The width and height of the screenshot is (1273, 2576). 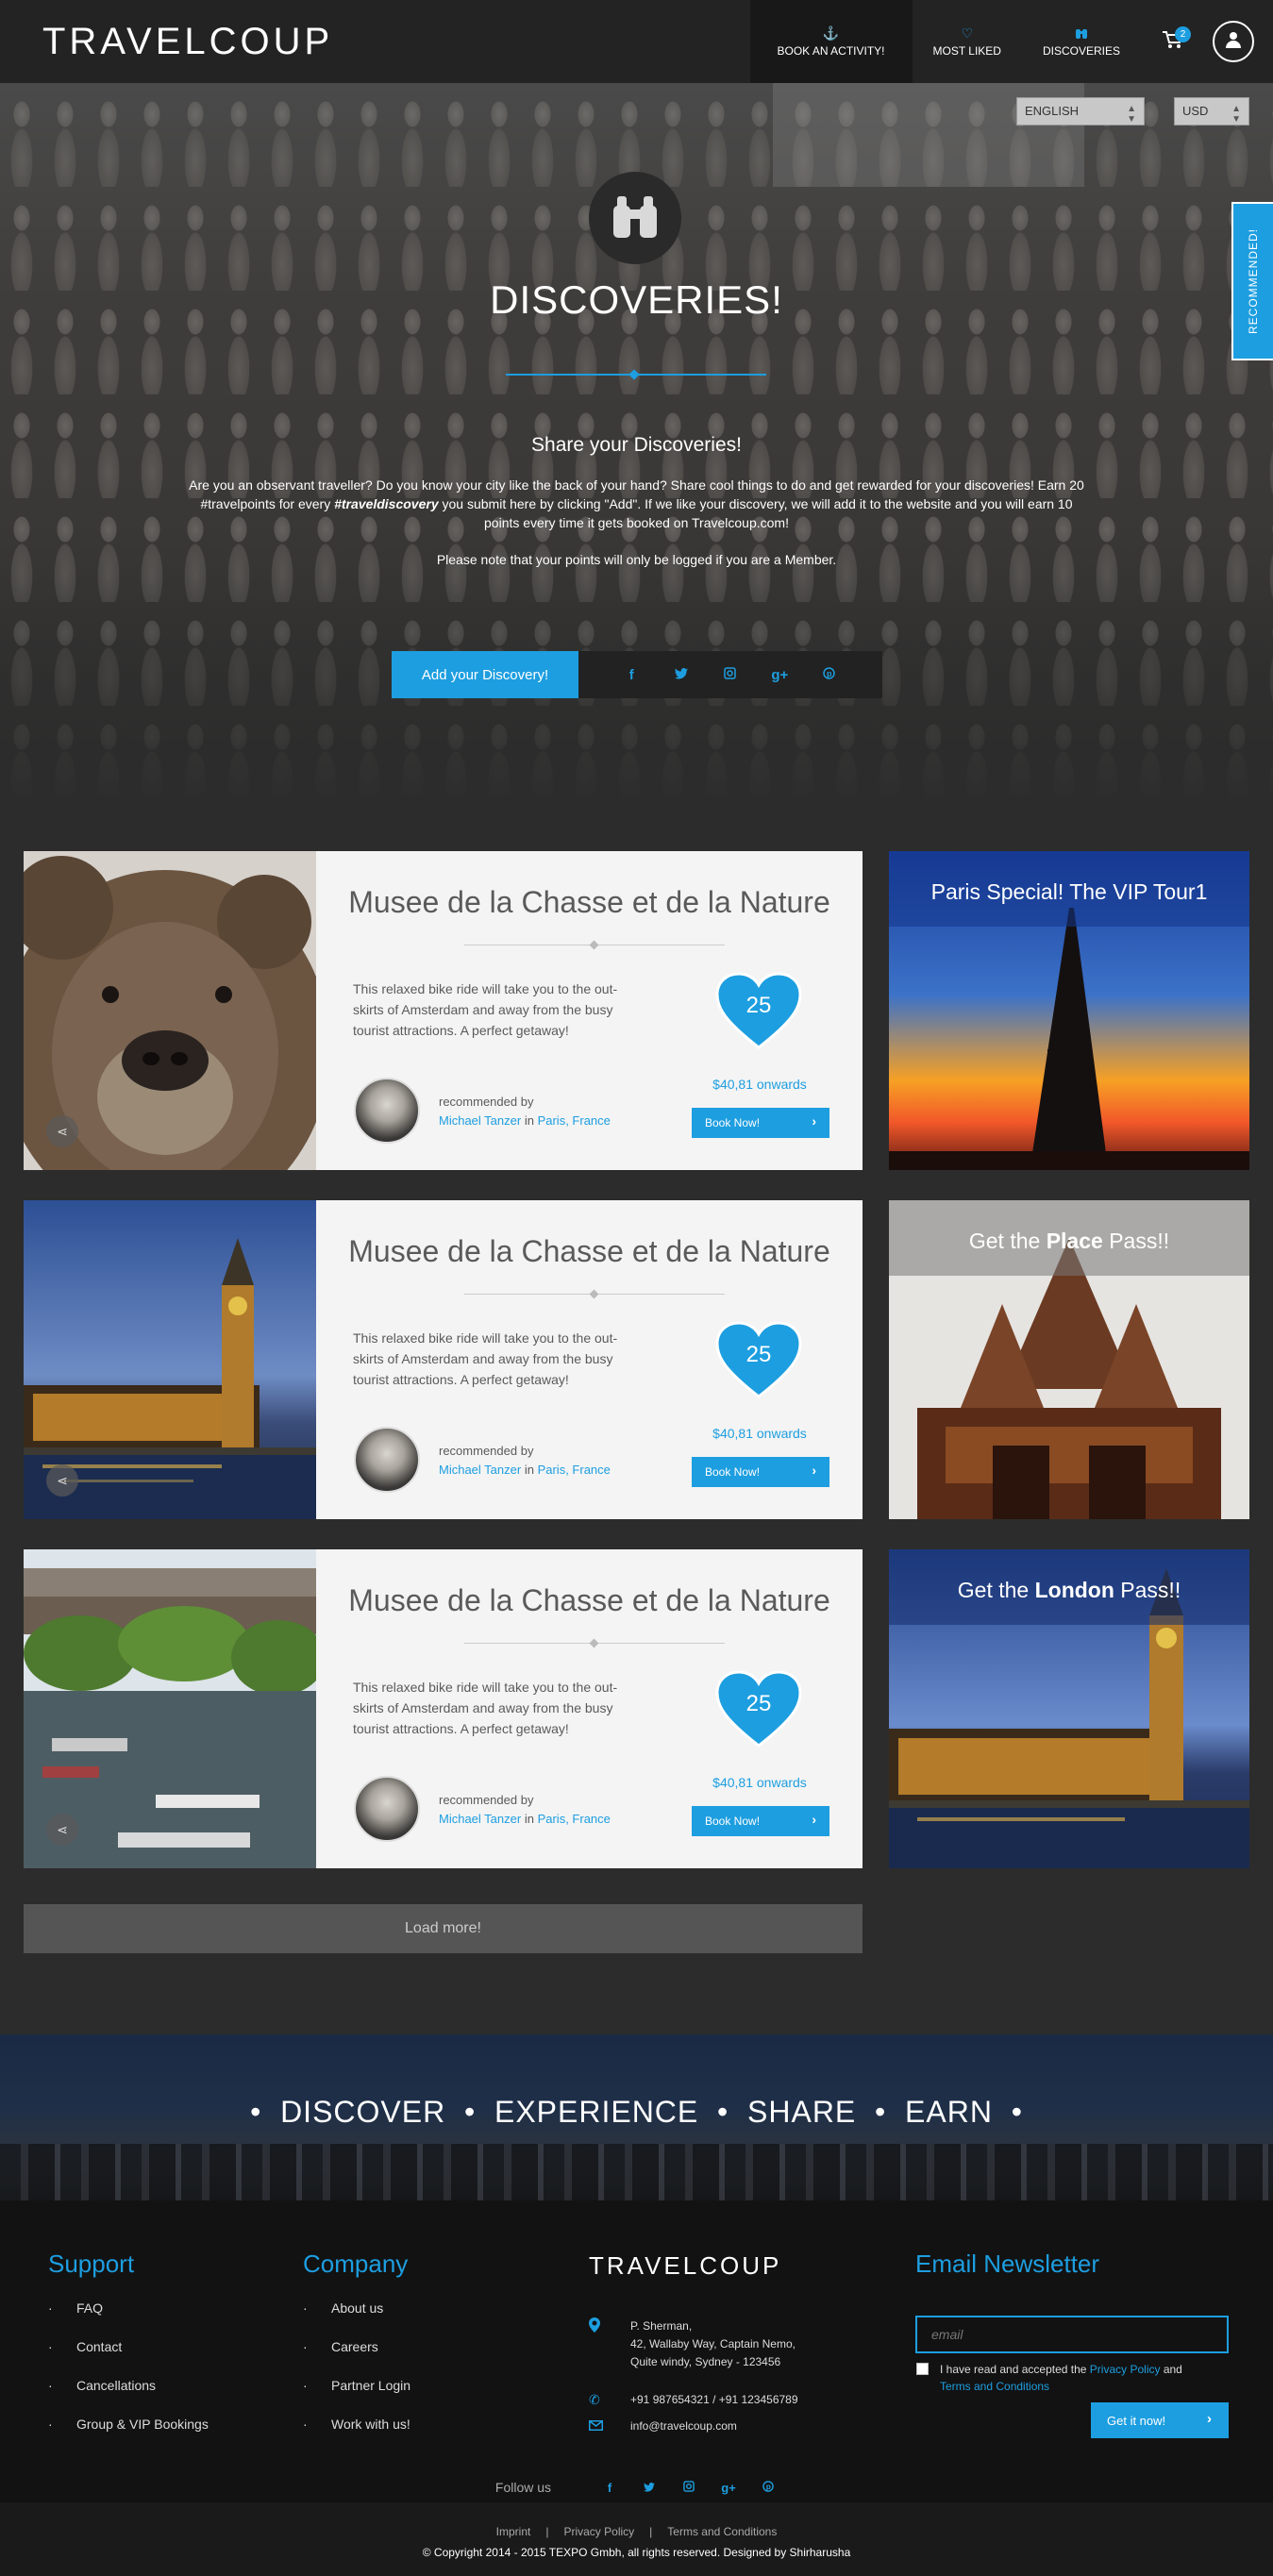 What do you see at coordinates (1007, 2264) in the screenshot?
I see `newsletter-heading: Email Newsletter` at bounding box center [1007, 2264].